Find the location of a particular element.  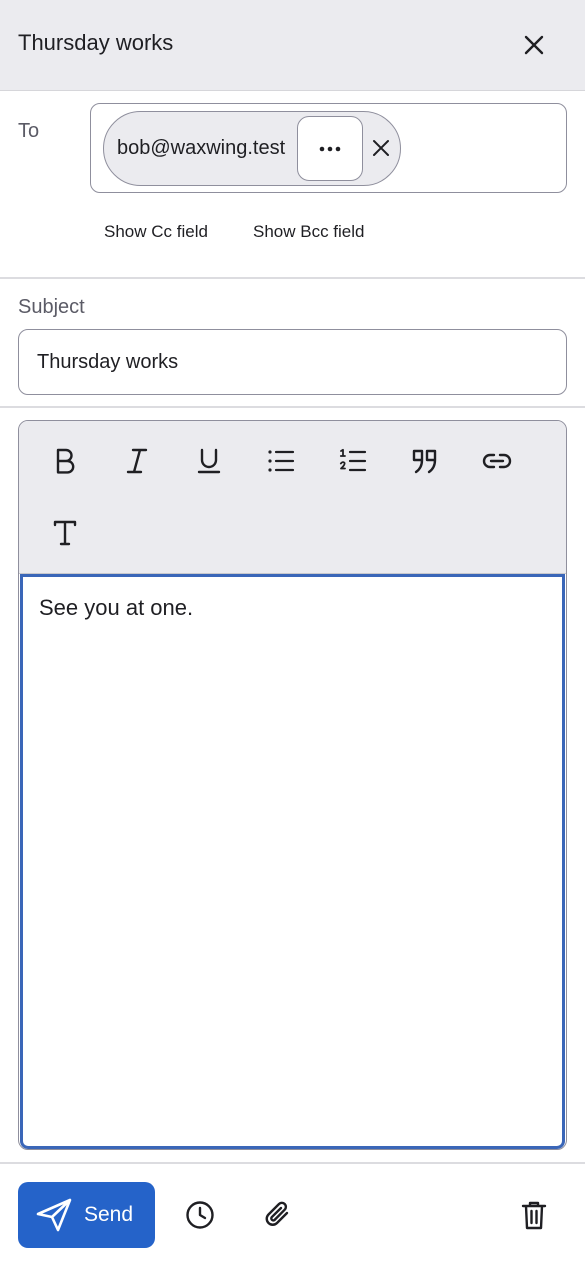

bold-icon is located at coordinates (65, 461).